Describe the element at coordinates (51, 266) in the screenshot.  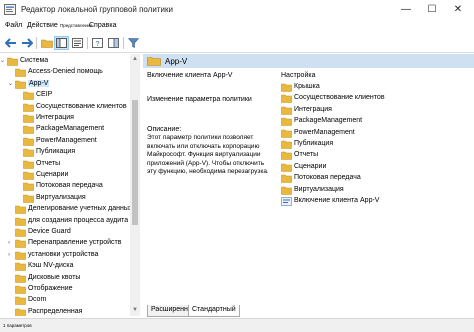
I see `tree-item-label: Кэш NV-диска` at that location.